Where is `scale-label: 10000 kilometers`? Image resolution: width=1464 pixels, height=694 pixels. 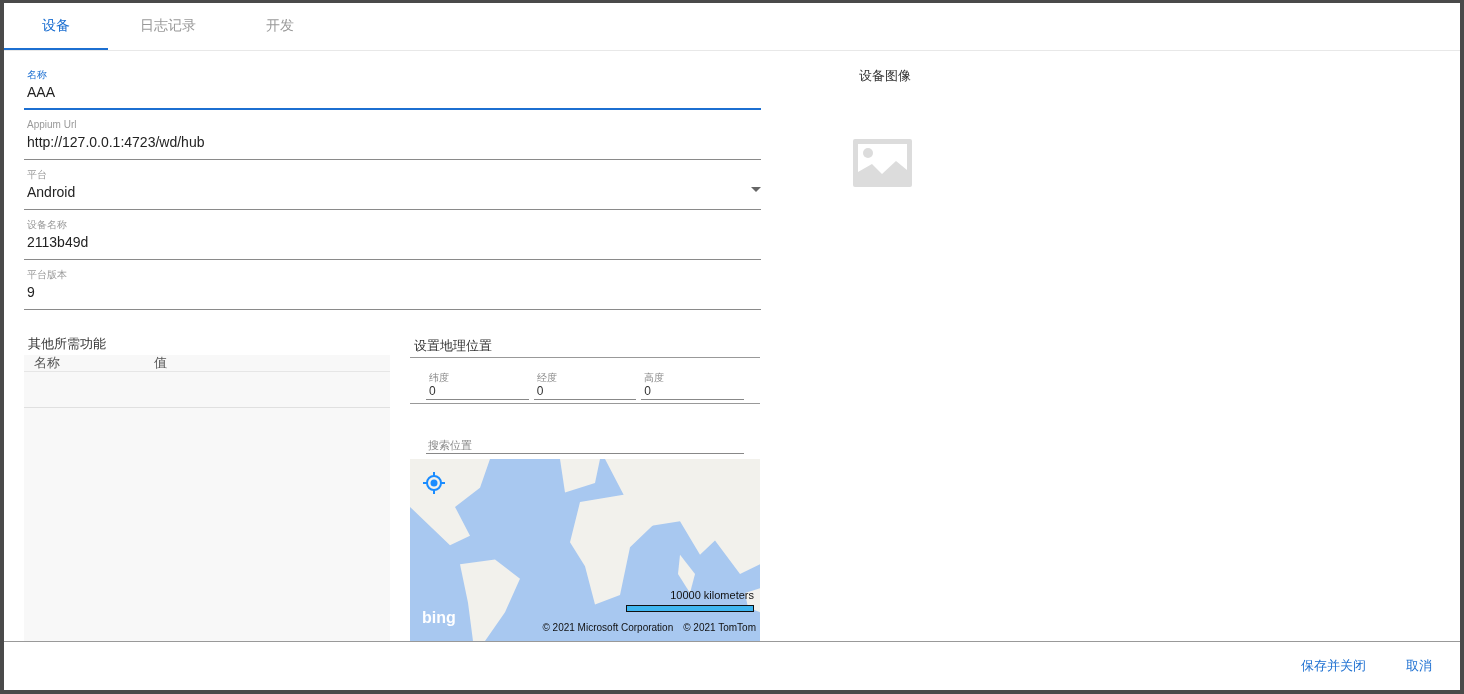 scale-label: 10000 kilometers is located at coordinates (712, 595).